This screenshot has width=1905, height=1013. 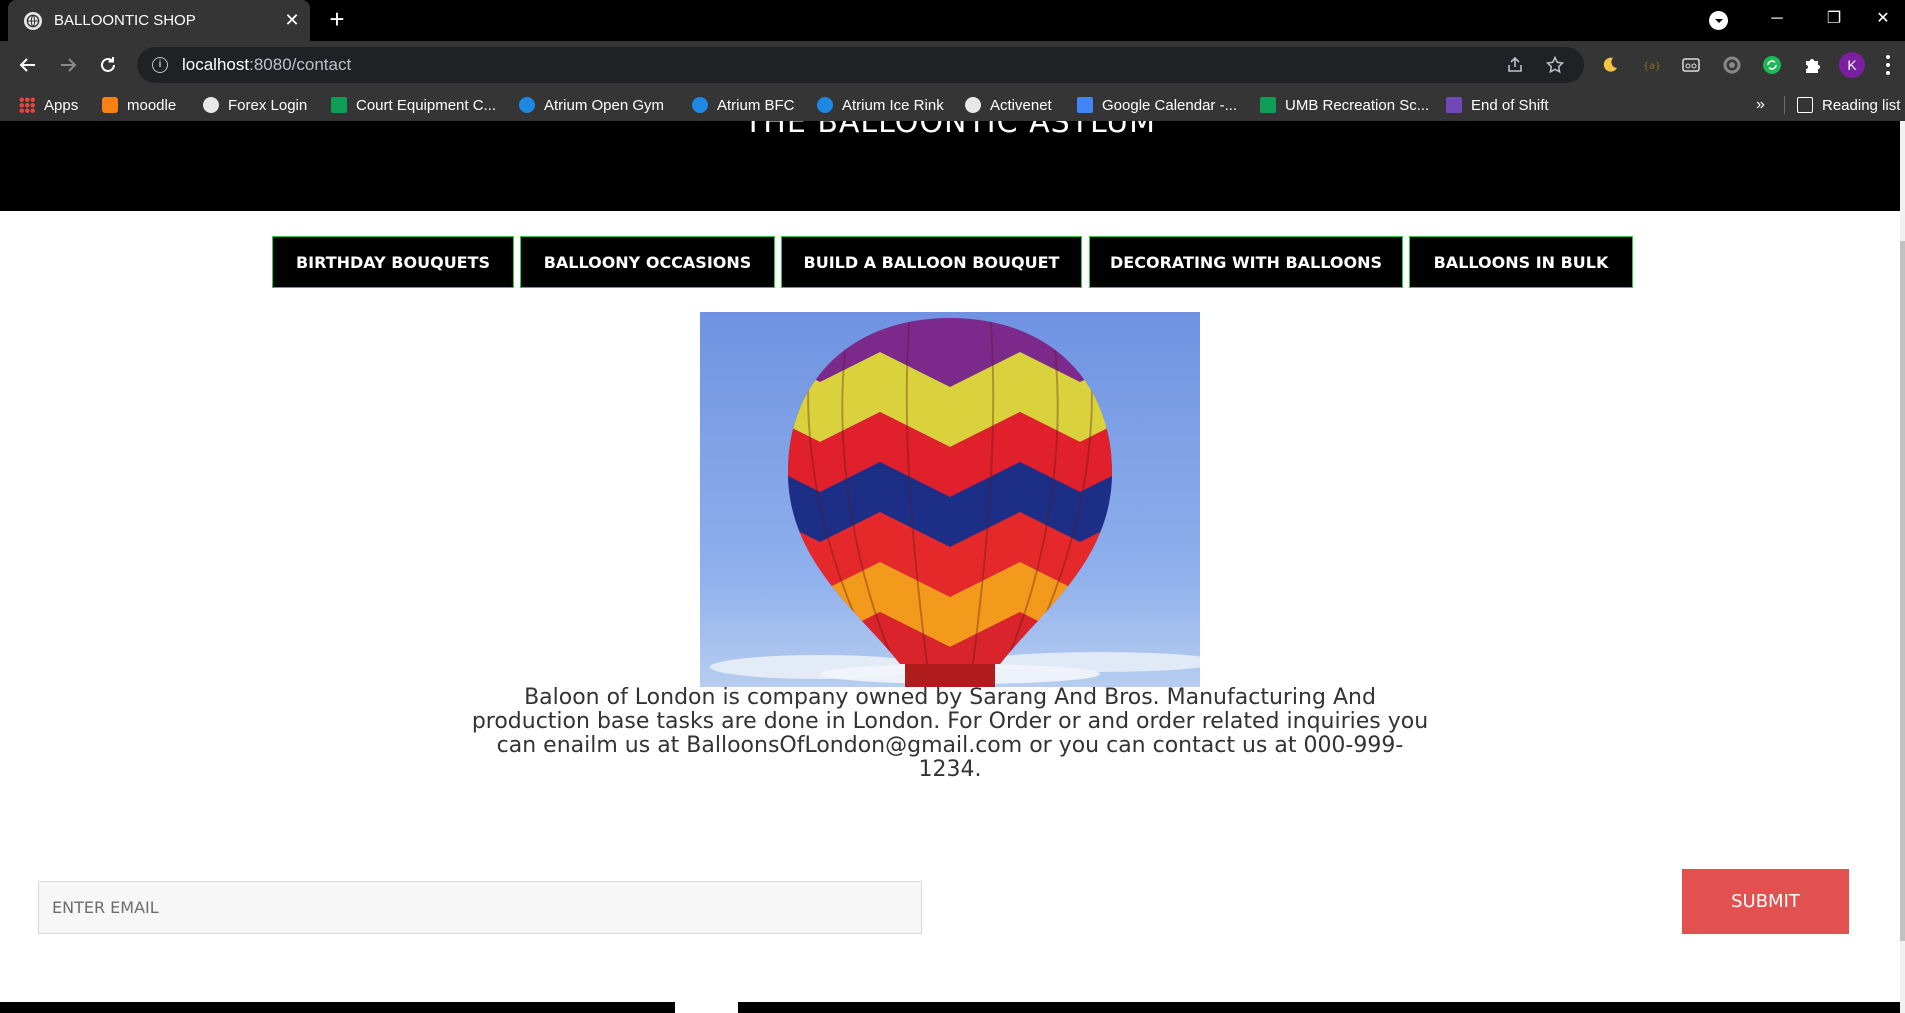 What do you see at coordinates (706, 1007) in the screenshot?
I see `footer-gap` at bounding box center [706, 1007].